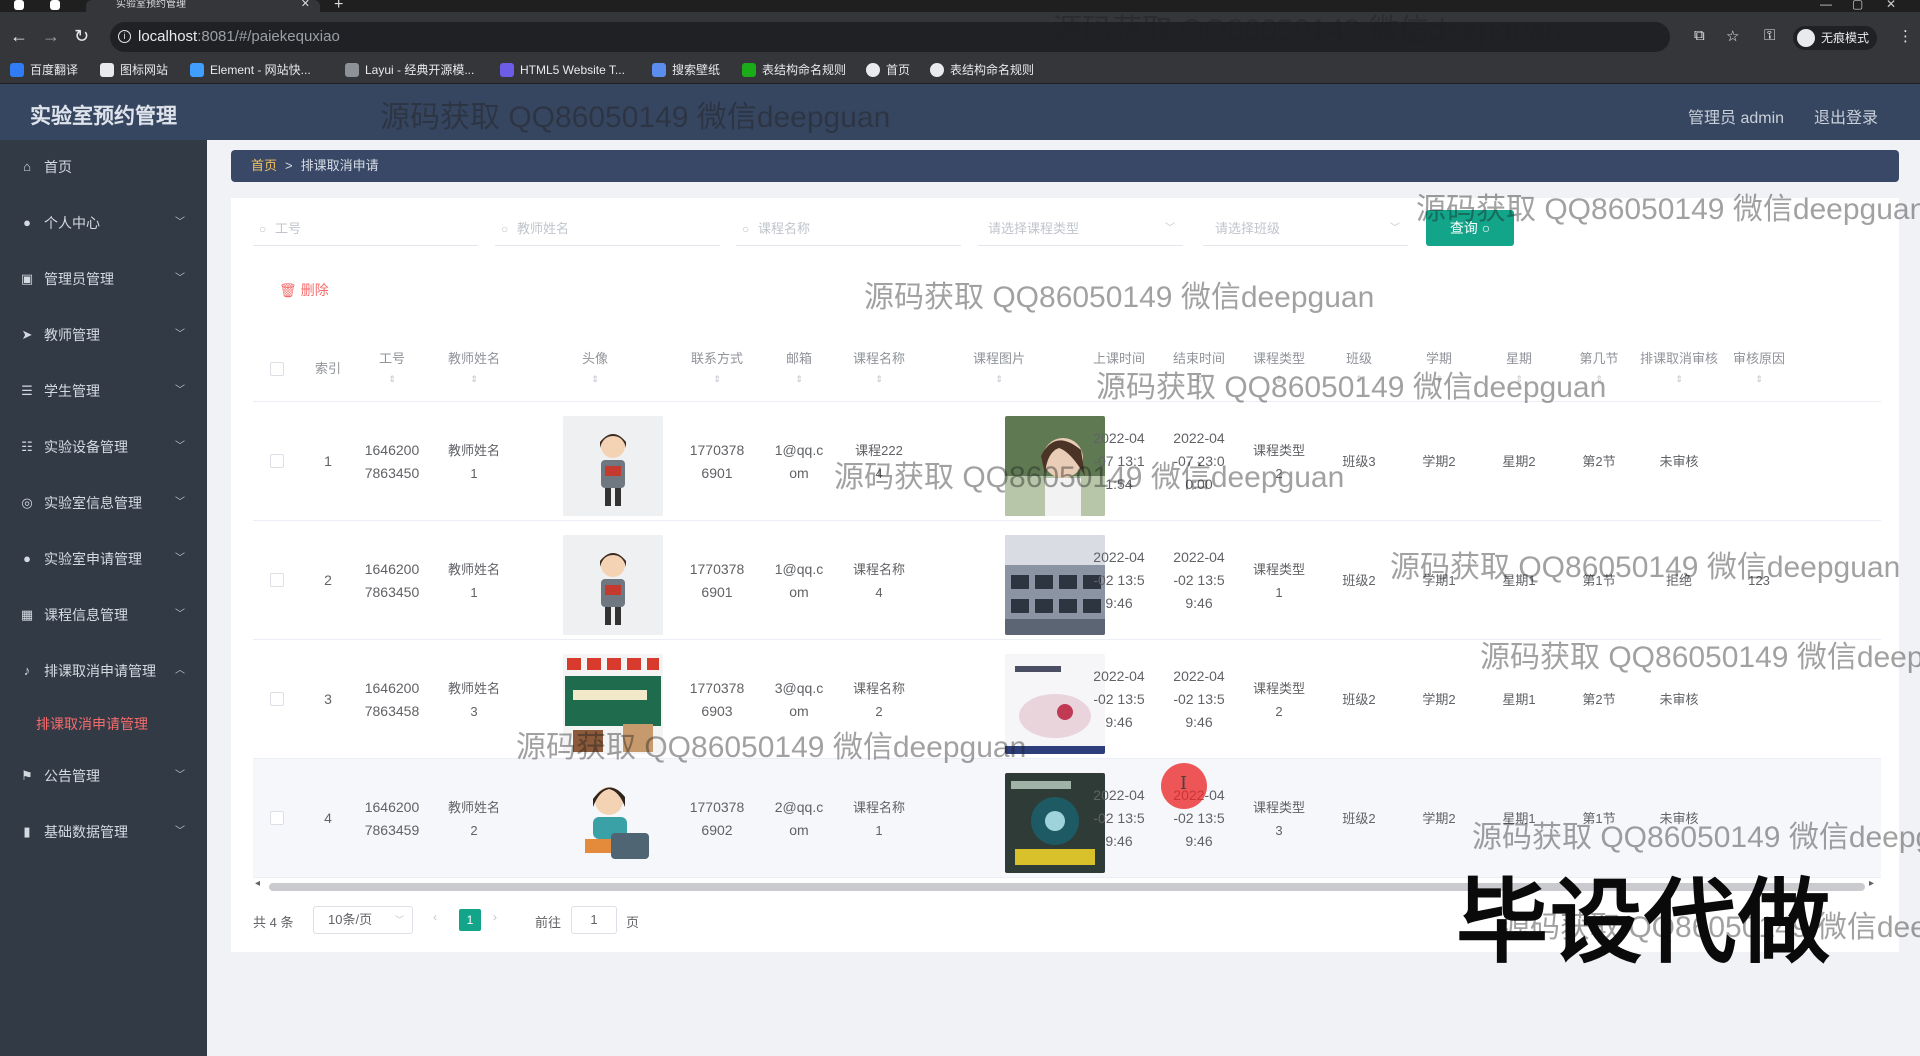 The width and height of the screenshot is (1920, 1056). Describe the element at coordinates (607, 229) in the screenshot. I see `teacher-name-input: ○ 教师姓名` at that location.